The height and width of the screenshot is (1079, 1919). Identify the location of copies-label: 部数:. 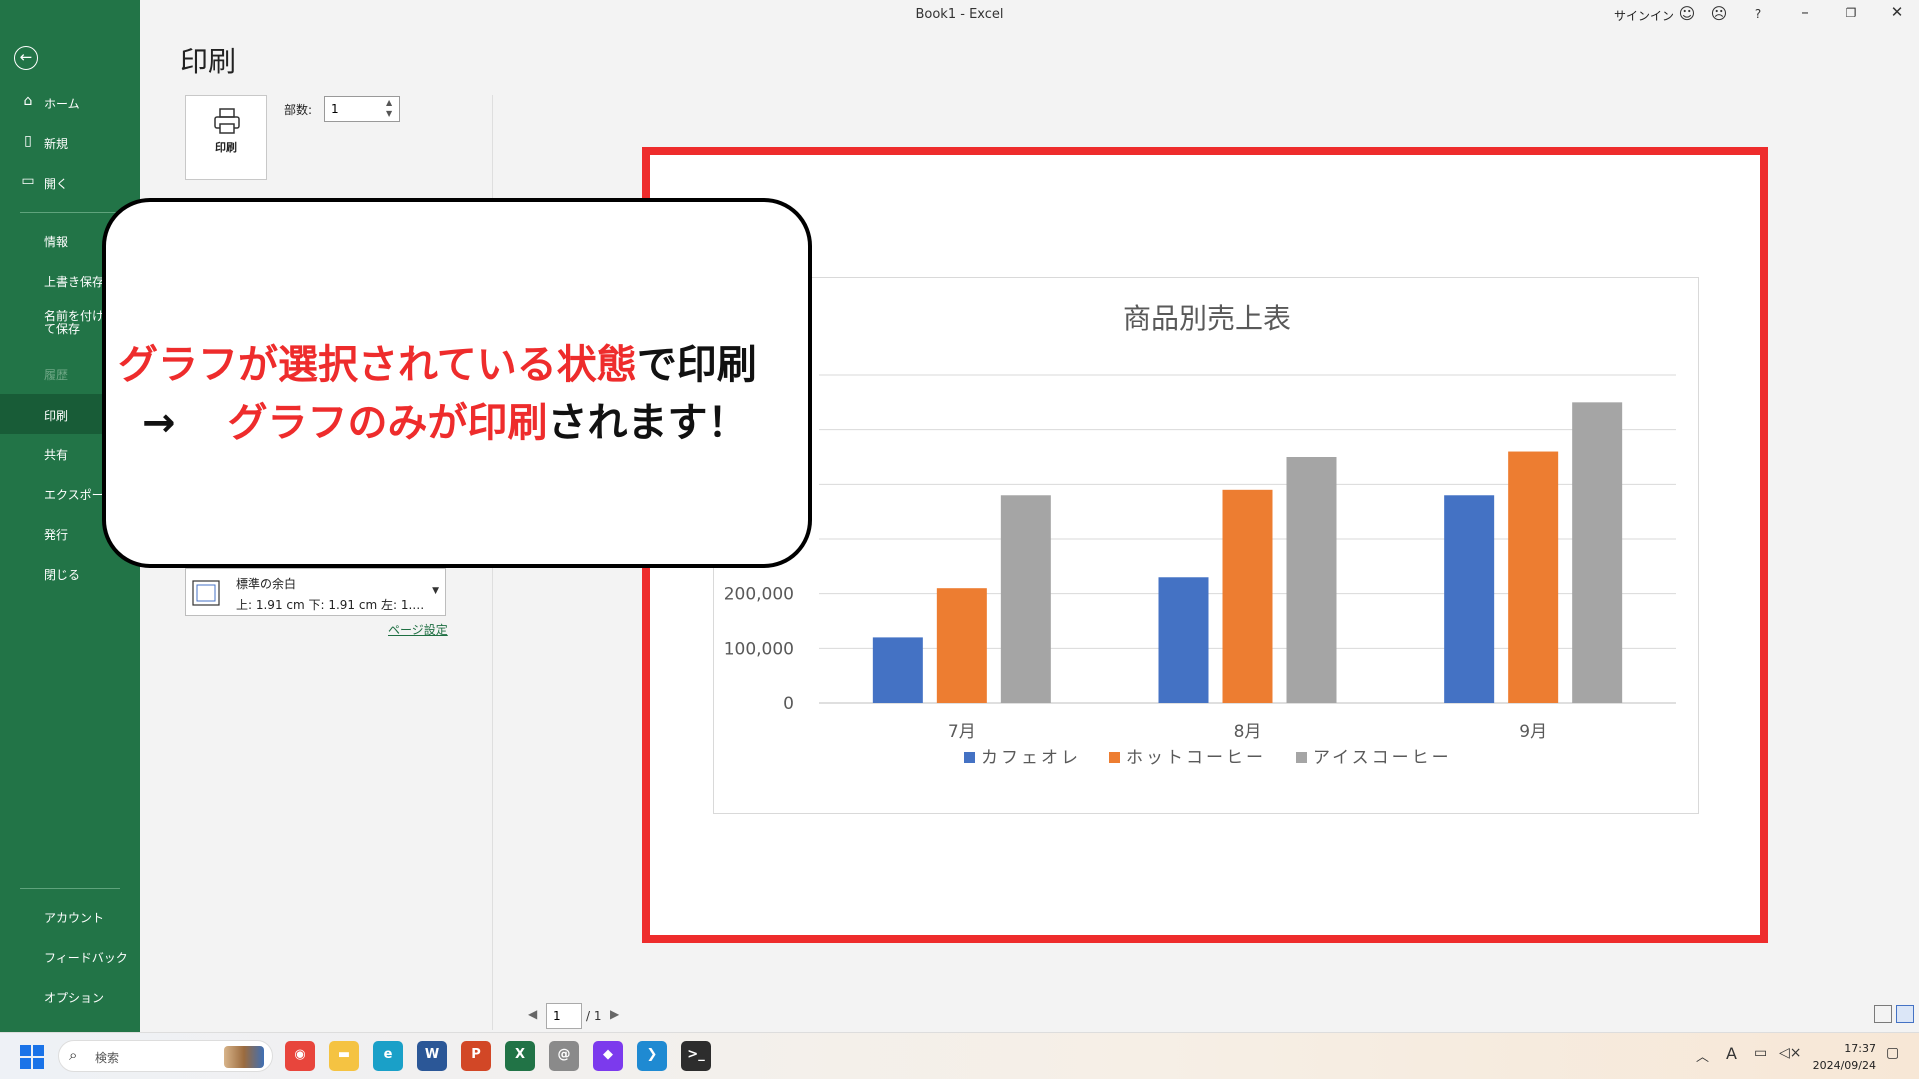
(298, 110).